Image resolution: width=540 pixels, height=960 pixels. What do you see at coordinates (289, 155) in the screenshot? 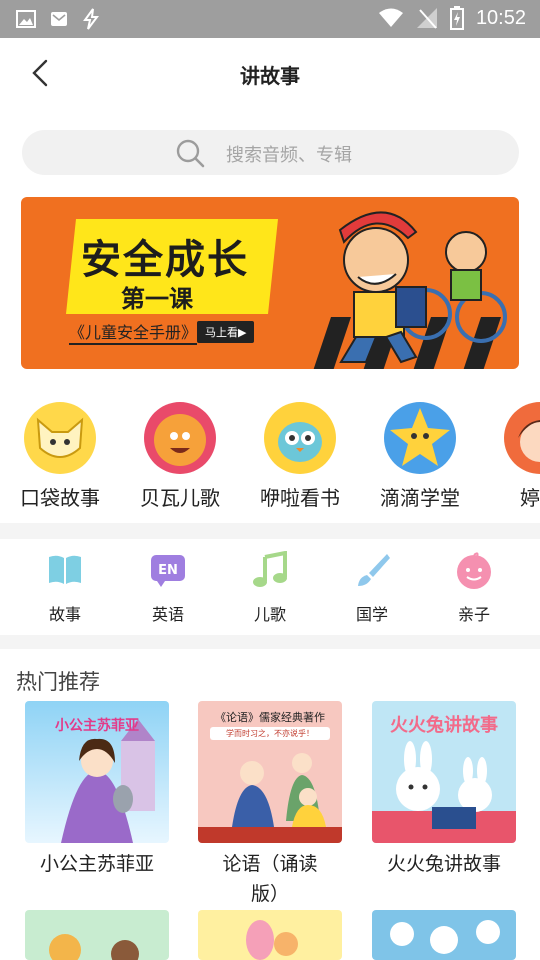
I see `search-placeholder: 搜索音频、专辑` at bounding box center [289, 155].